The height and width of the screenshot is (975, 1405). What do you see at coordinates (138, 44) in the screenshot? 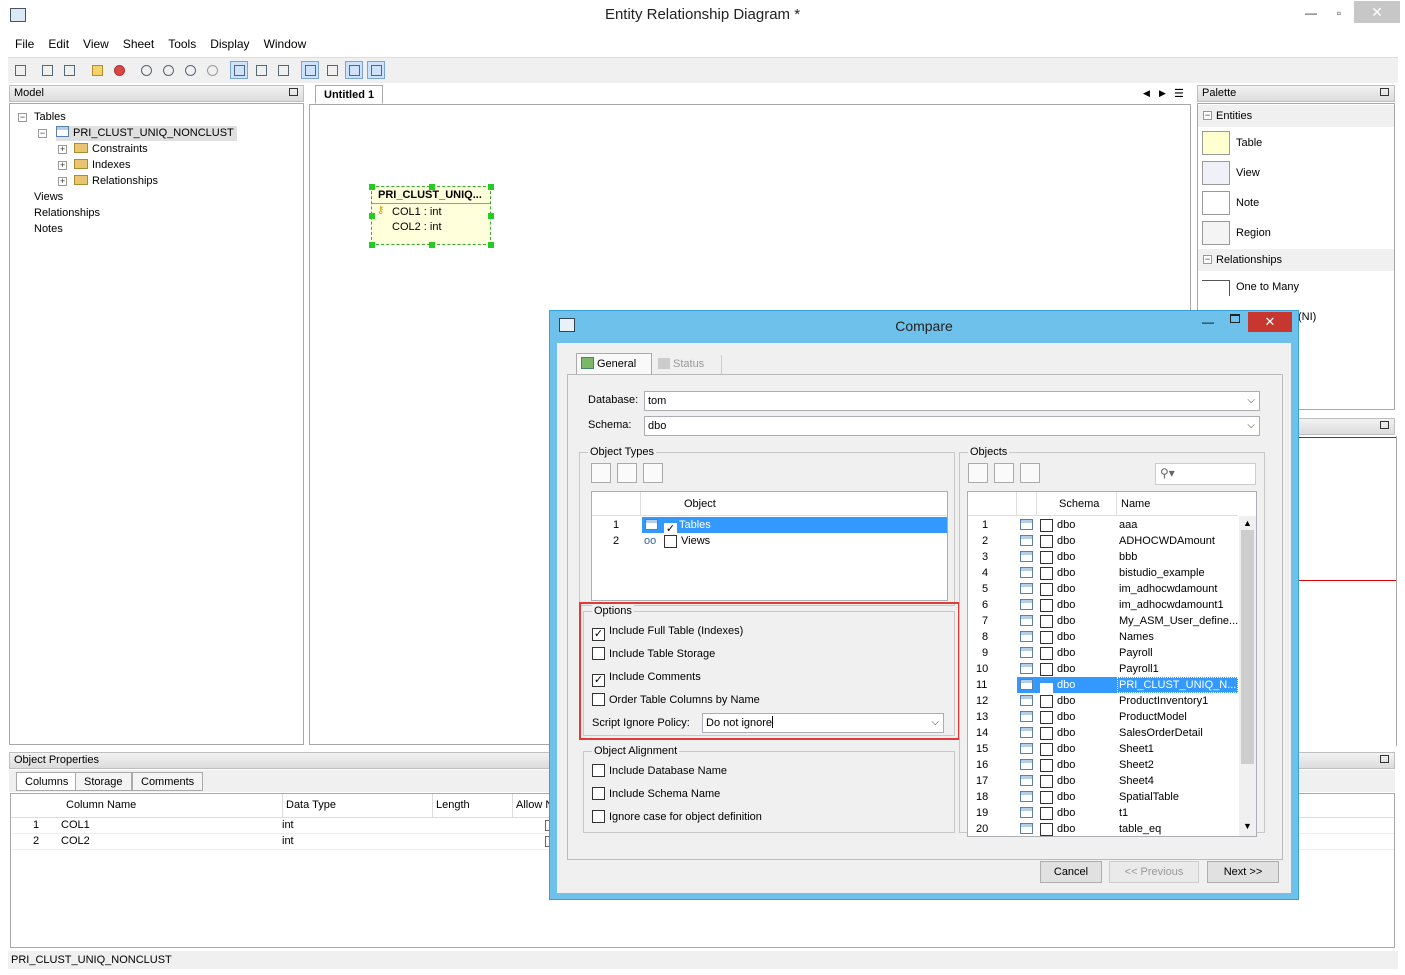
I see `menu-sheet: Sheet` at bounding box center [138, 44].